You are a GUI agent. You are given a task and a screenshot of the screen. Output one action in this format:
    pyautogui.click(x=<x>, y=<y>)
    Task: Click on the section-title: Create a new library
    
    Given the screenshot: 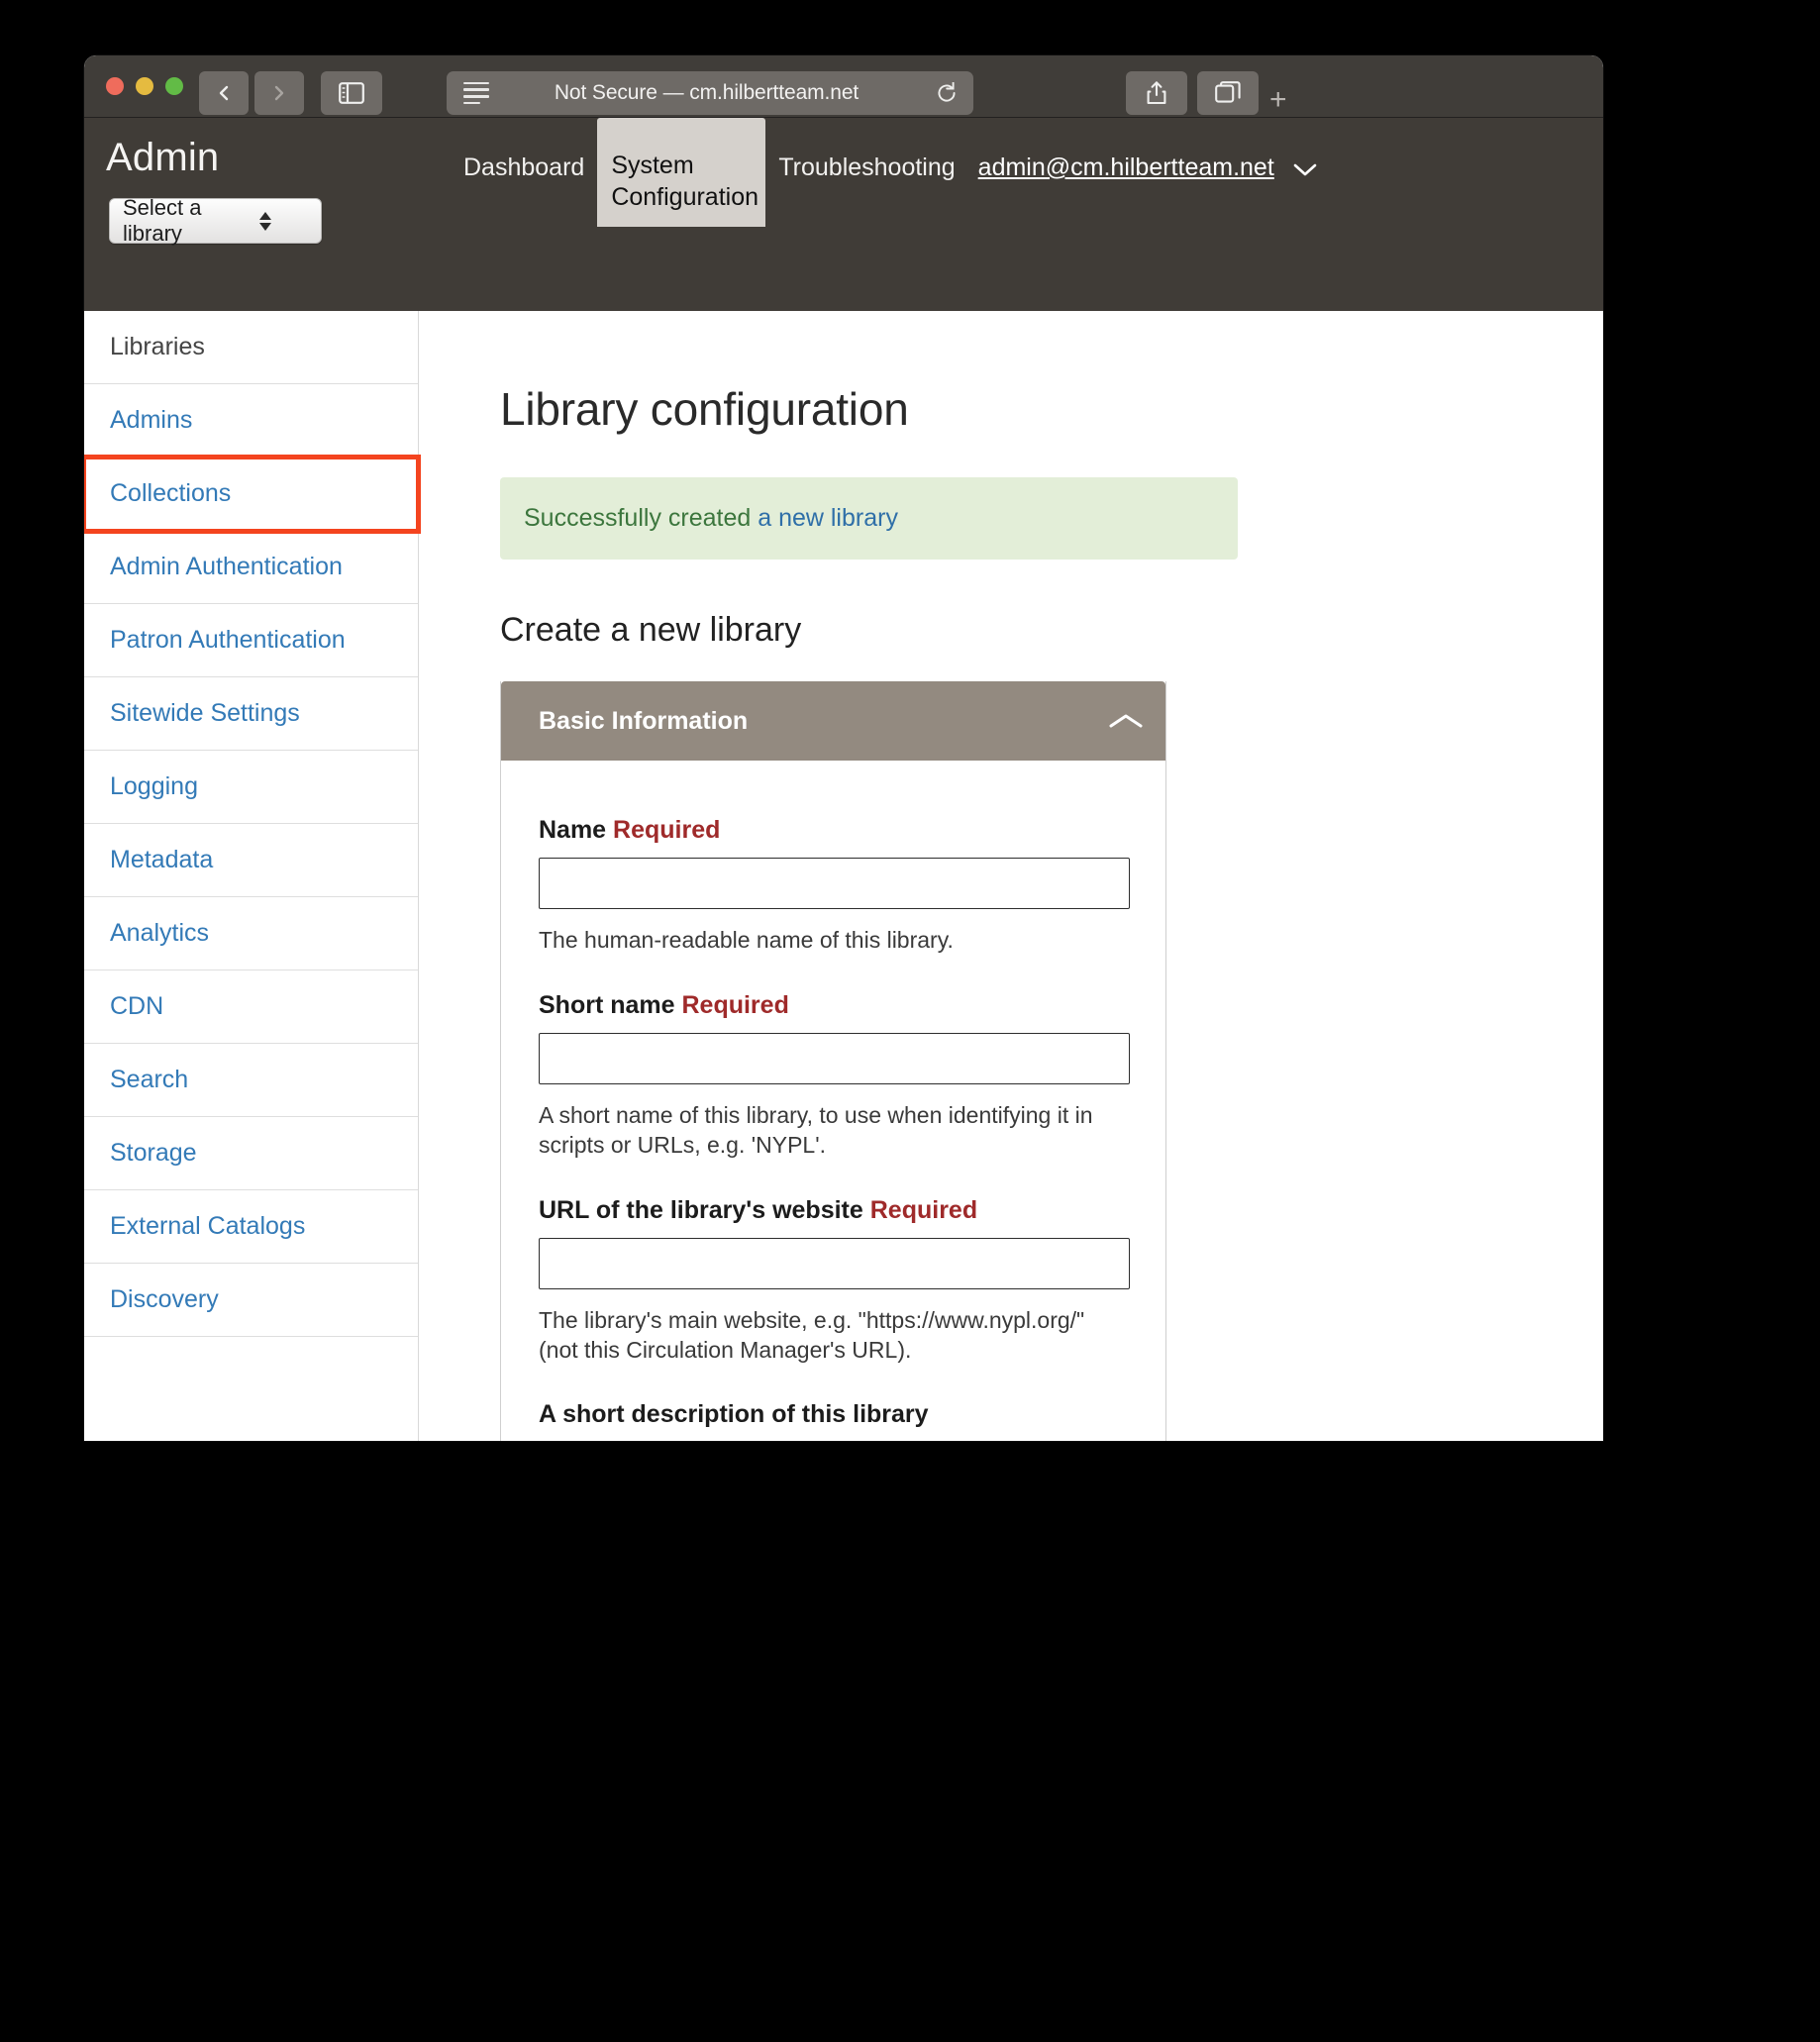 What is the action you would take?
    pyautogui.click(x=651, y=630)
    